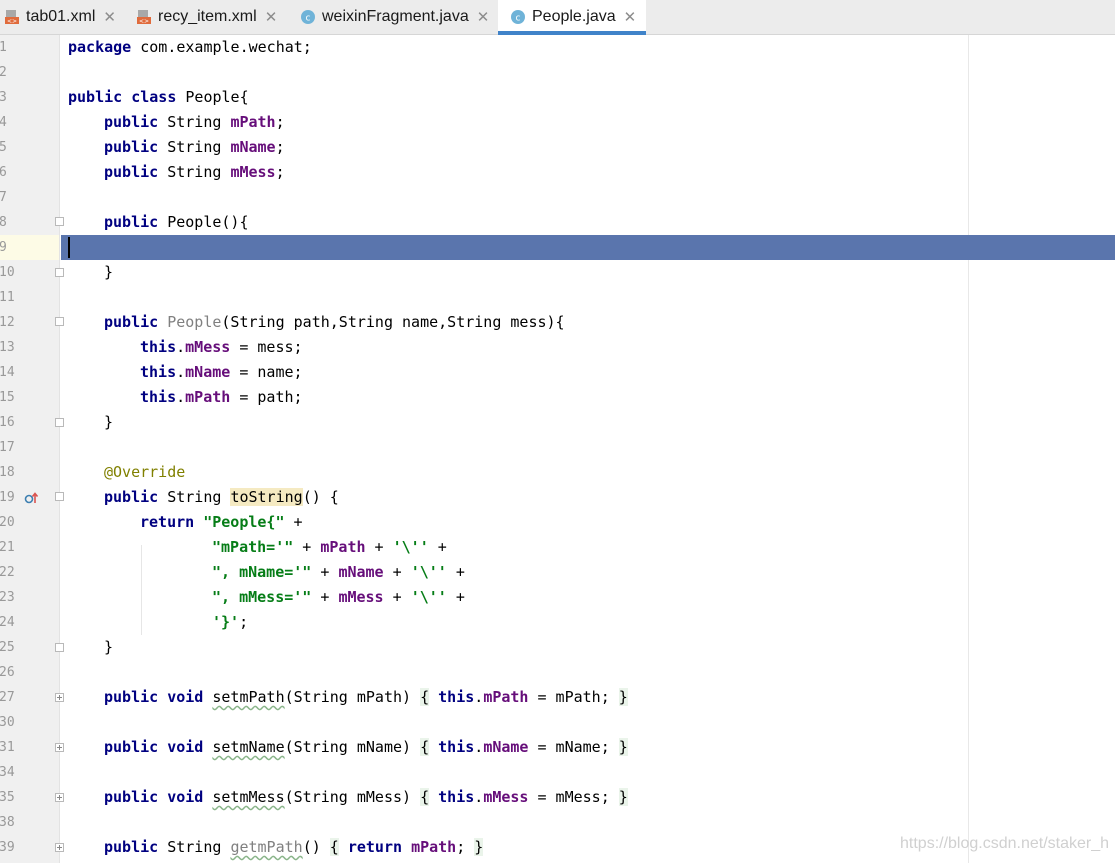 Image resolution: width=1115 pixels, height=863 pixels. Describe the element at coordinates (7, 447) in the screenshot. I see `line-number: 17` at that location.